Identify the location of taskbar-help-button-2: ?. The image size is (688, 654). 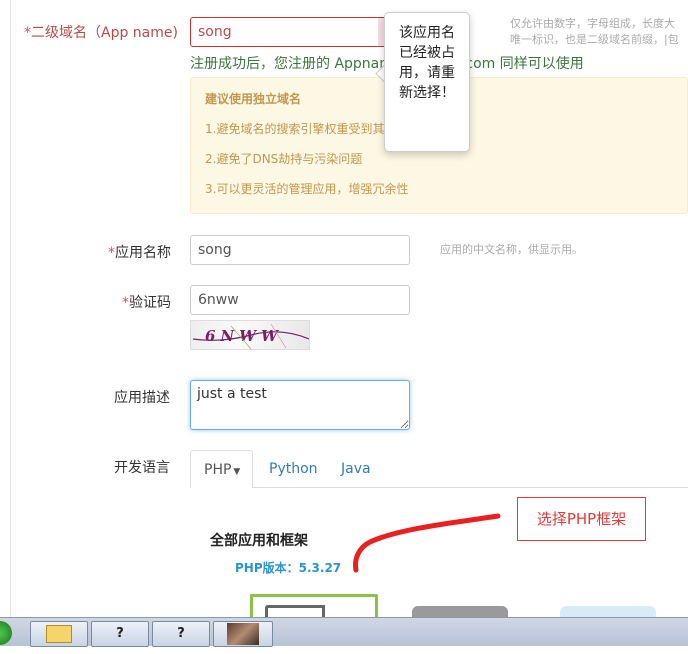
(181, 634).